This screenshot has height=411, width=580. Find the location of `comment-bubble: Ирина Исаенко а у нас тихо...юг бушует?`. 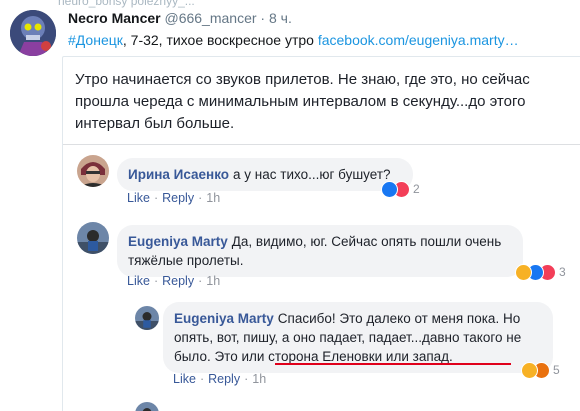

comment-bubble: Ирина Исаенко а у нас тихо...юг бушует? is located at coordinates (265, 174).